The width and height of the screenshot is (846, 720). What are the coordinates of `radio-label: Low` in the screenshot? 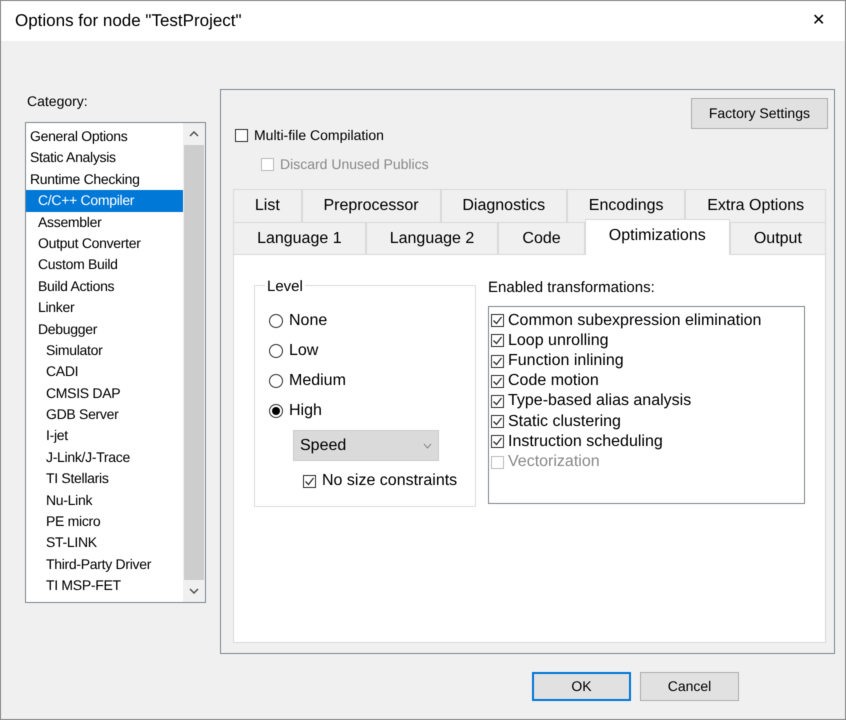 It's located at (303, 351).